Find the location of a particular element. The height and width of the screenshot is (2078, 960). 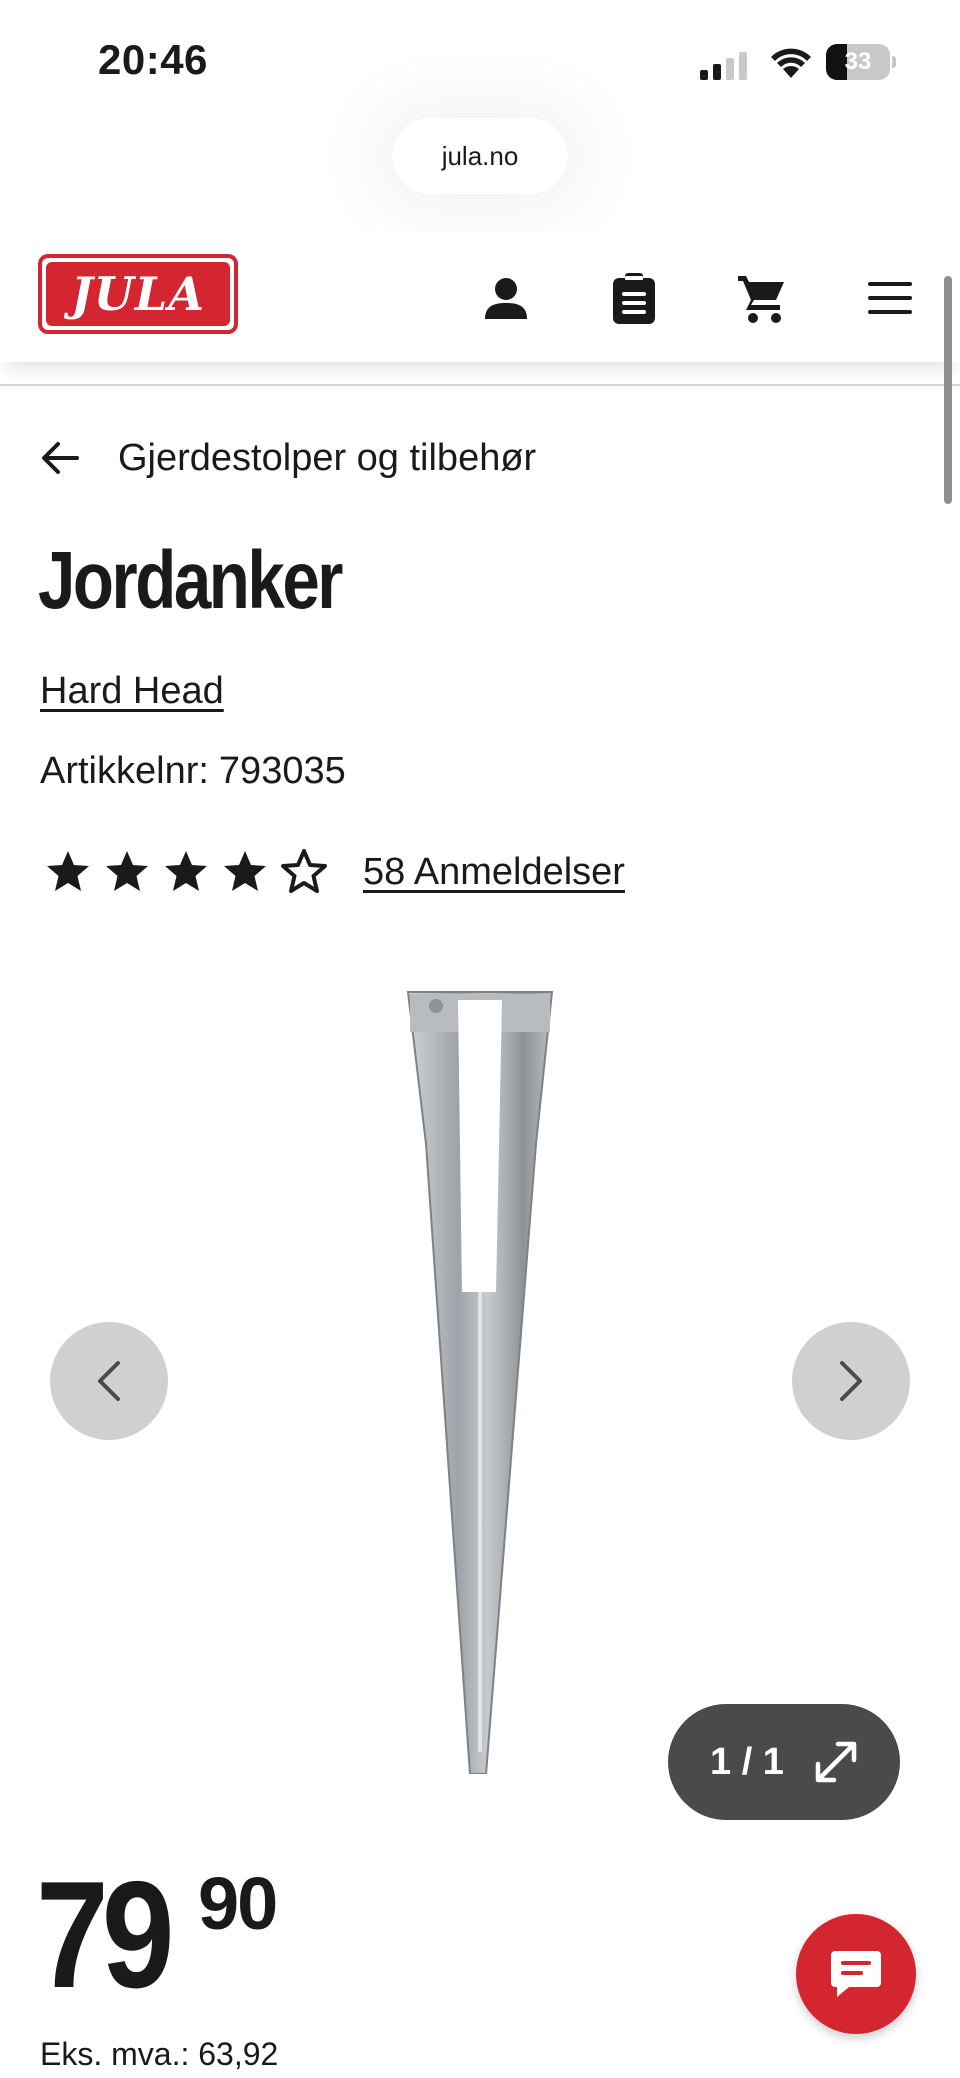

rating-stars is located at coordinates (191, 872).